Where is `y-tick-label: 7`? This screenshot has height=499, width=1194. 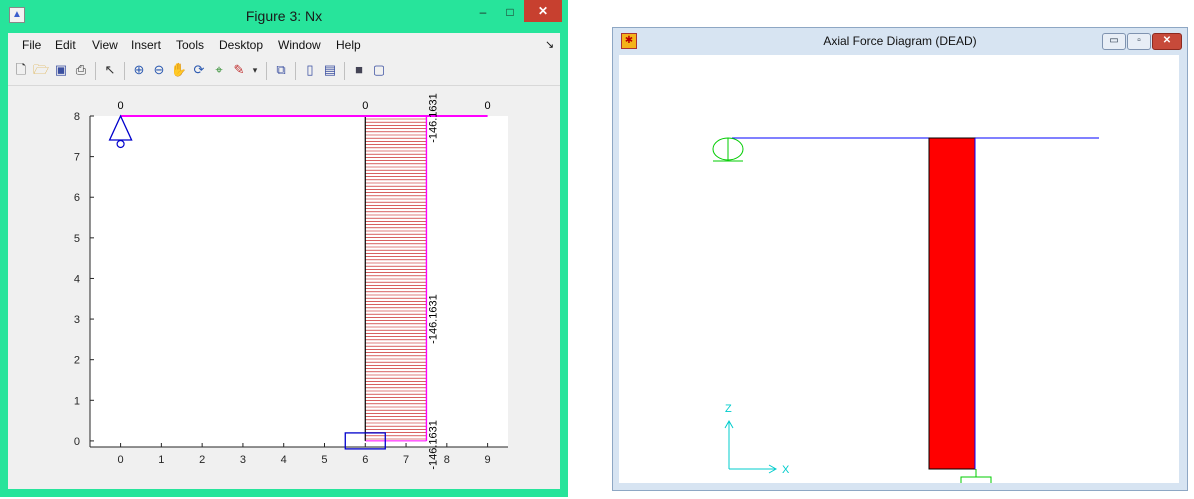
y-tick-label: 7 is located at coordinates (77, 158).